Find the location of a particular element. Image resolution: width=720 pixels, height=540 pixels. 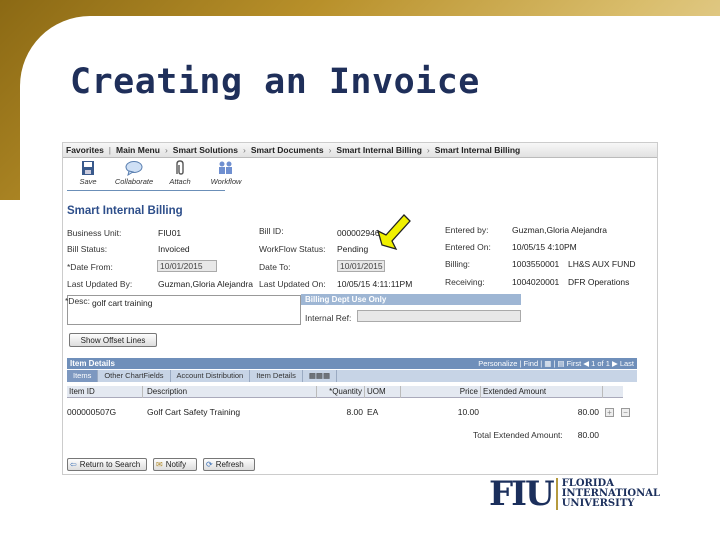

internal-ref-label: Internal Ref: is located at coordinates (328, 318).